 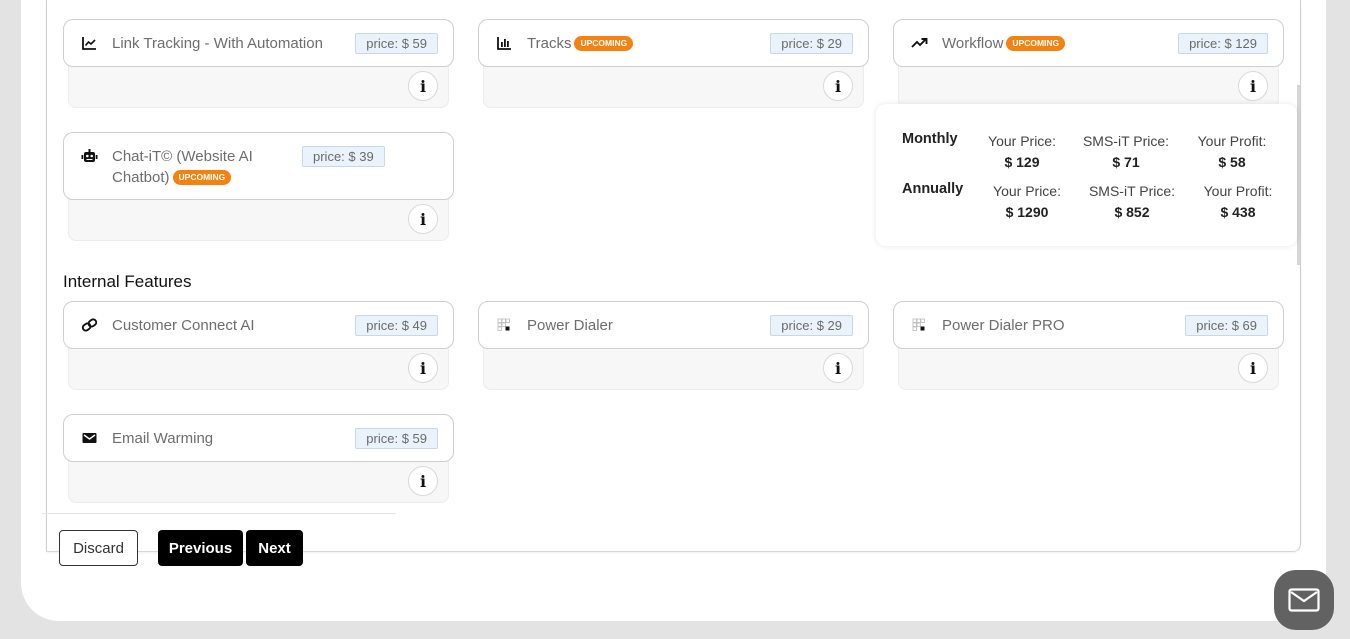 What do you see at coordinates (163, 438) in the screenshot?
I see `feature-name: Email Warming` at bounding box center [163, 438].